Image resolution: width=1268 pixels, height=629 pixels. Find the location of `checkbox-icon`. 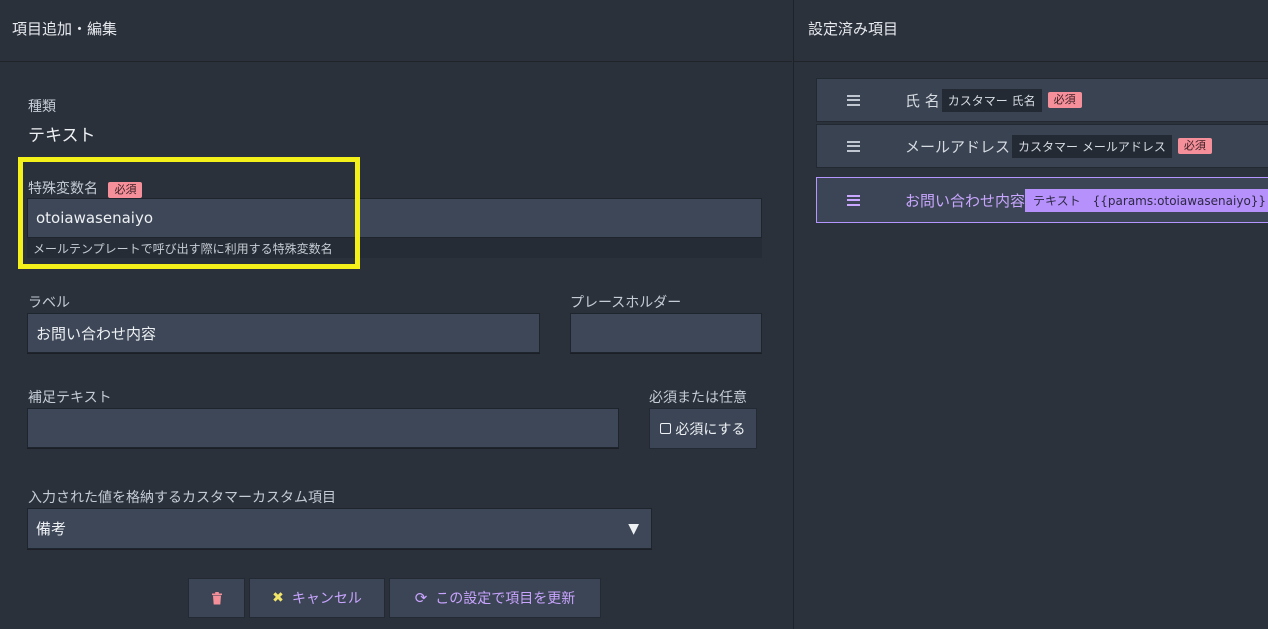

checkbox-icon is located at coordinates (666, 428).